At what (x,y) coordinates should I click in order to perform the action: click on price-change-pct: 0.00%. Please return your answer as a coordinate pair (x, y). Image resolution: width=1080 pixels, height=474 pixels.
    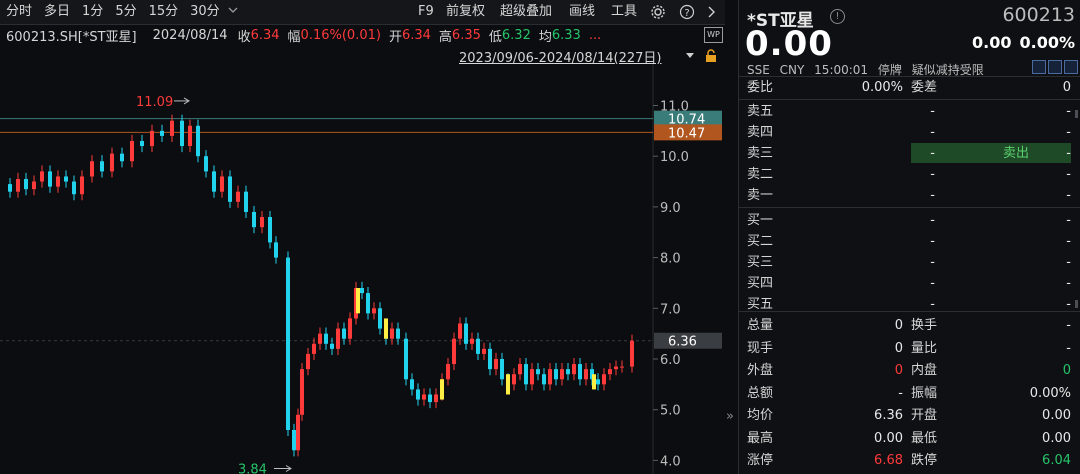
    Looking at the image, I should click on (1047, 42).